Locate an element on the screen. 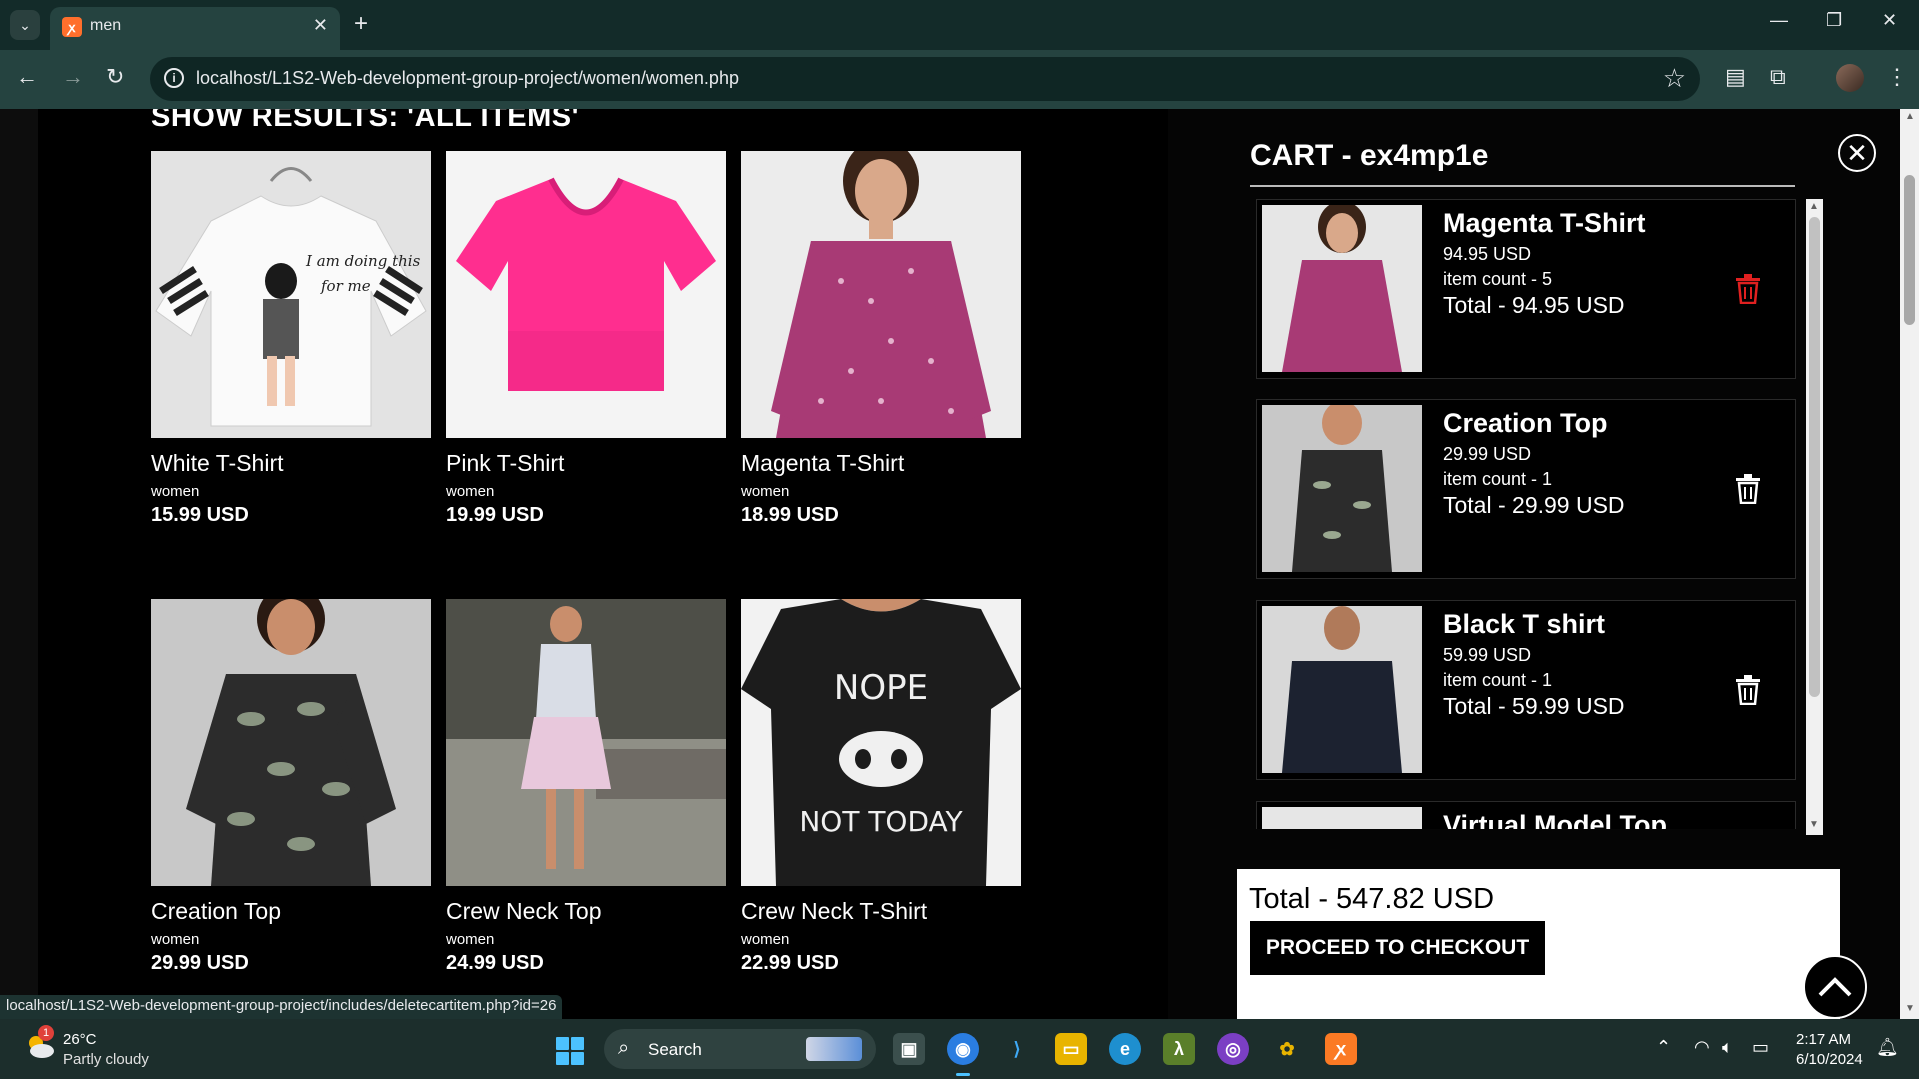  minimize-button: — is located at coordinates (1779, 20).